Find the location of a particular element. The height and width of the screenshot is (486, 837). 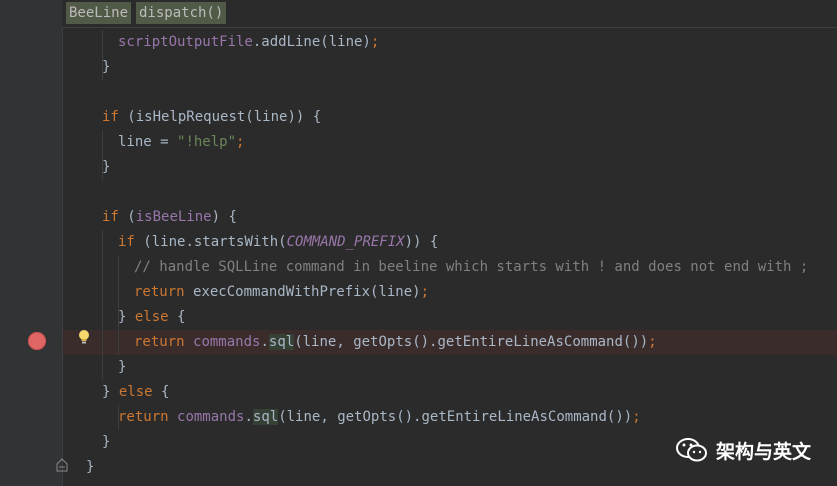

code-token: )) { is located at coordinates (421, 242).